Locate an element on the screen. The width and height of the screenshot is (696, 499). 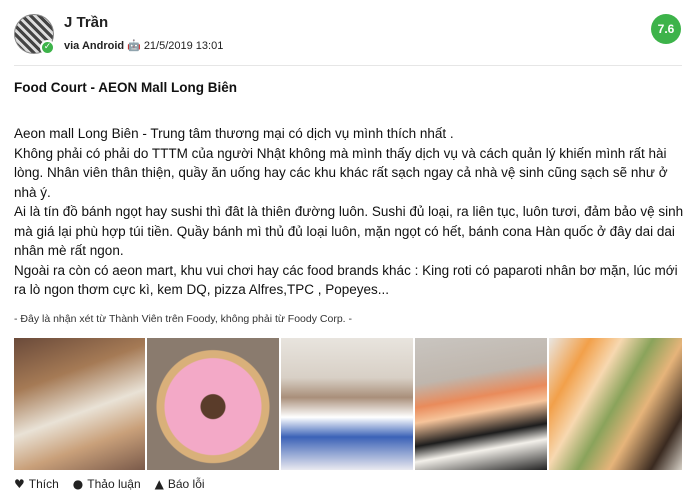
comment-button: ● Thảo luận is located at coordinates (107, 484).